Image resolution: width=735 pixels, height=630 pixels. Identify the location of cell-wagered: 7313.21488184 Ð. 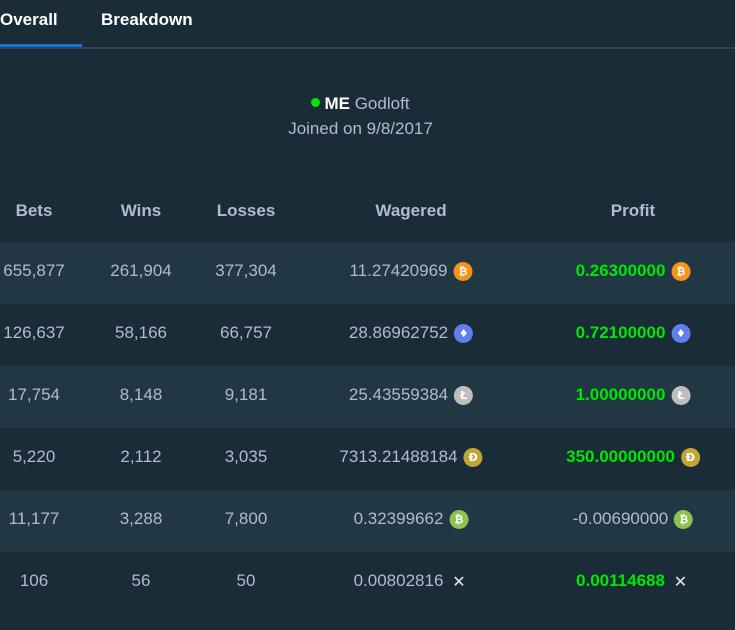
(411, 457).